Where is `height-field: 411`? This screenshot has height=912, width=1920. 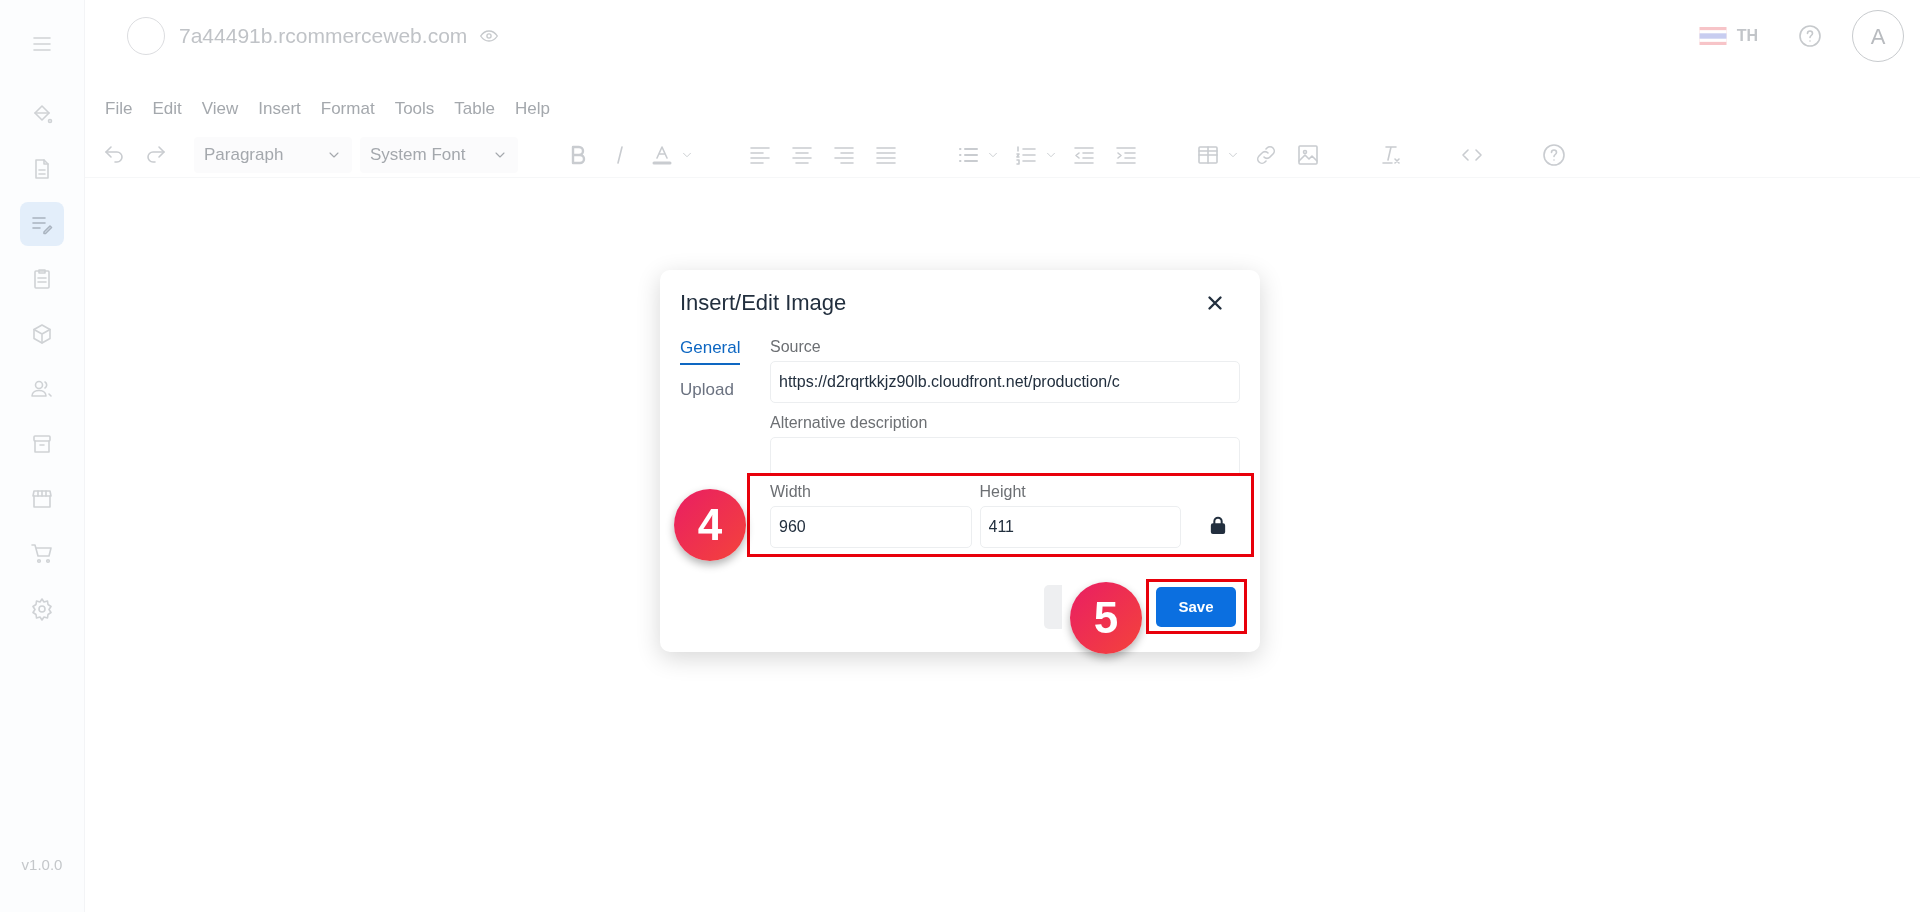 height-field: 411 is located at coordinates (1080, 527).